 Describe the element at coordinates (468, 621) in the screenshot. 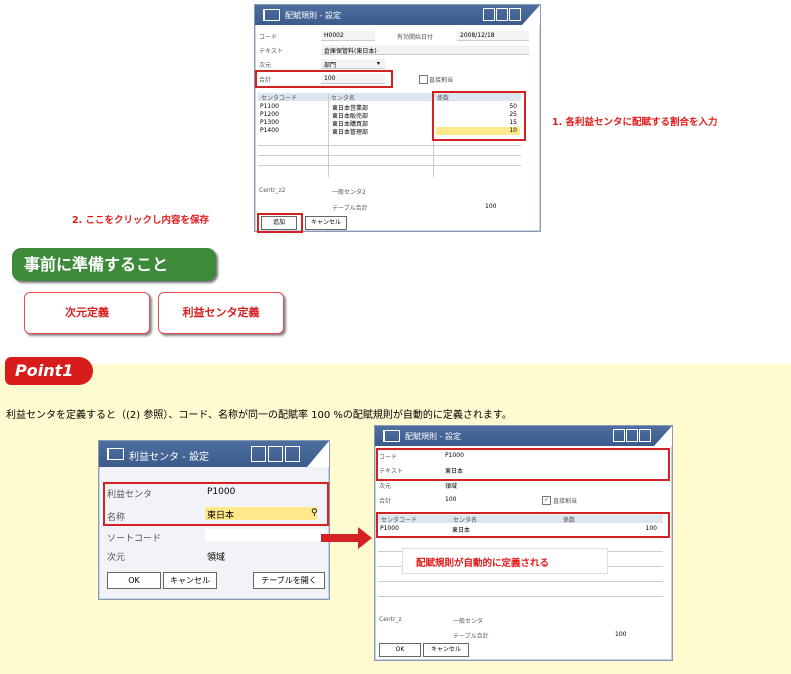

I see `centr-value: 一般センタ` at that location.